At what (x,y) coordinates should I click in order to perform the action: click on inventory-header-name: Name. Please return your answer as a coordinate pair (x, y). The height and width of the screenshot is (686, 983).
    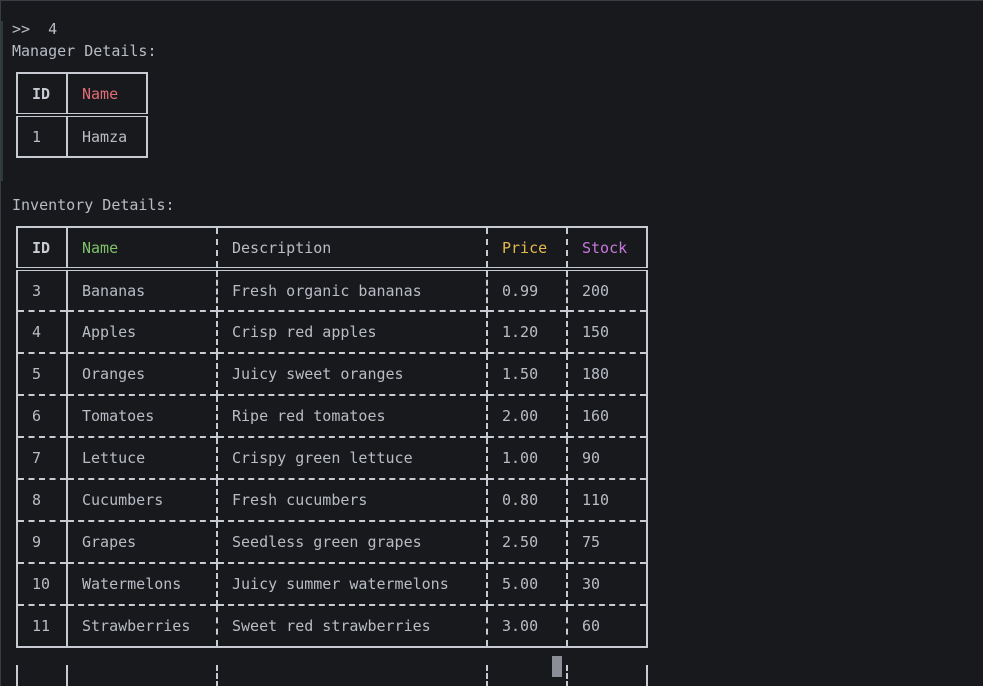
    Looking at the image, I should click on (100, 247).